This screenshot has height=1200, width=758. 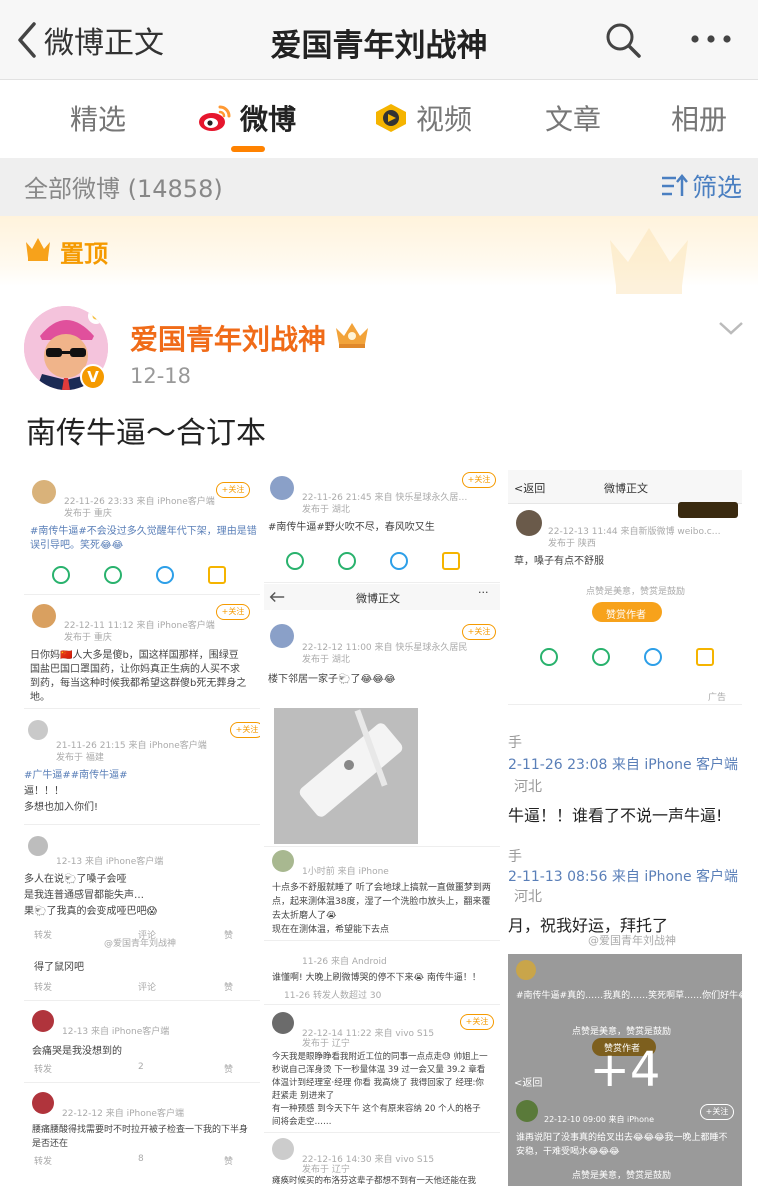 I want to click on comment-count: 2, so click(x=141, y=1067).